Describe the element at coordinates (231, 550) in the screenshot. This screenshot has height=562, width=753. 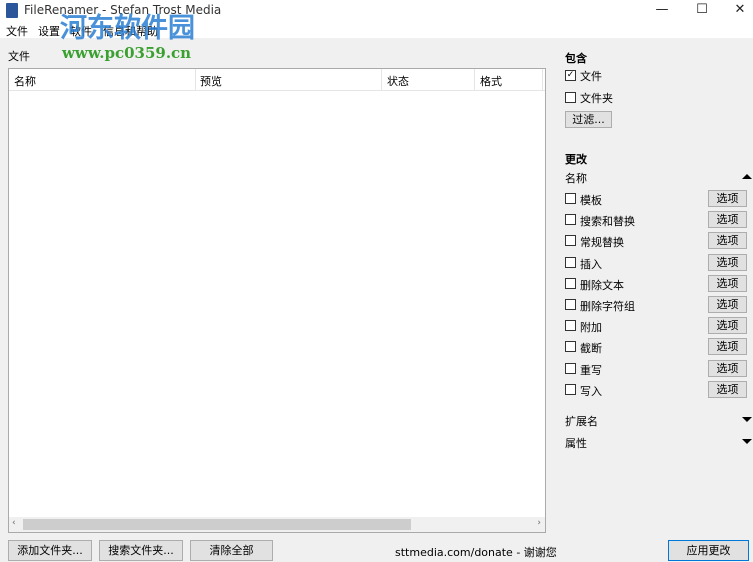
I see `clear-all-button: 清除全部` at that location.